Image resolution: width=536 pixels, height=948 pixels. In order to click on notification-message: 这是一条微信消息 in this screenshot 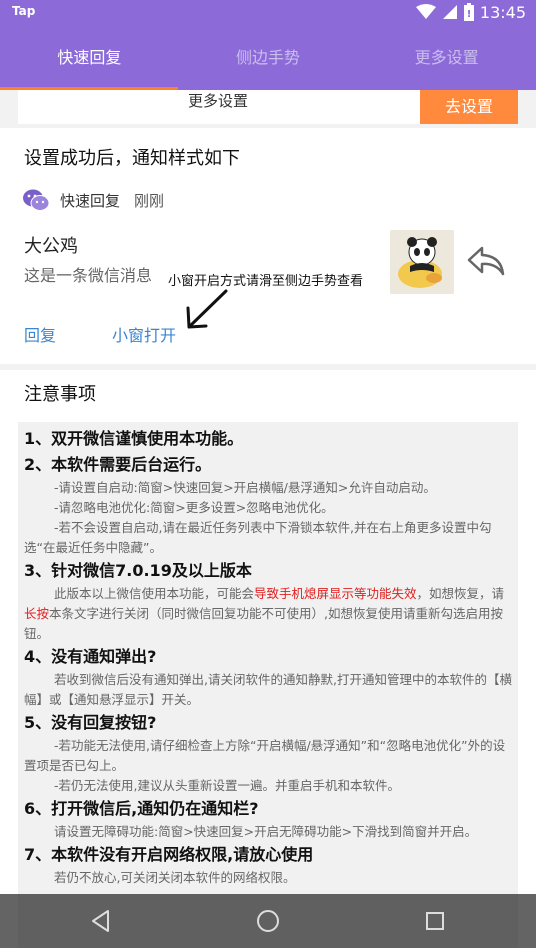, I will do `click(88, 275)`.